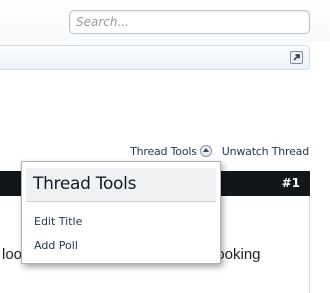 Image resolution: width=330 pixels, height=293 pixels. I want to click on thread-tools-button: Thread Tools, so click(171, 151).